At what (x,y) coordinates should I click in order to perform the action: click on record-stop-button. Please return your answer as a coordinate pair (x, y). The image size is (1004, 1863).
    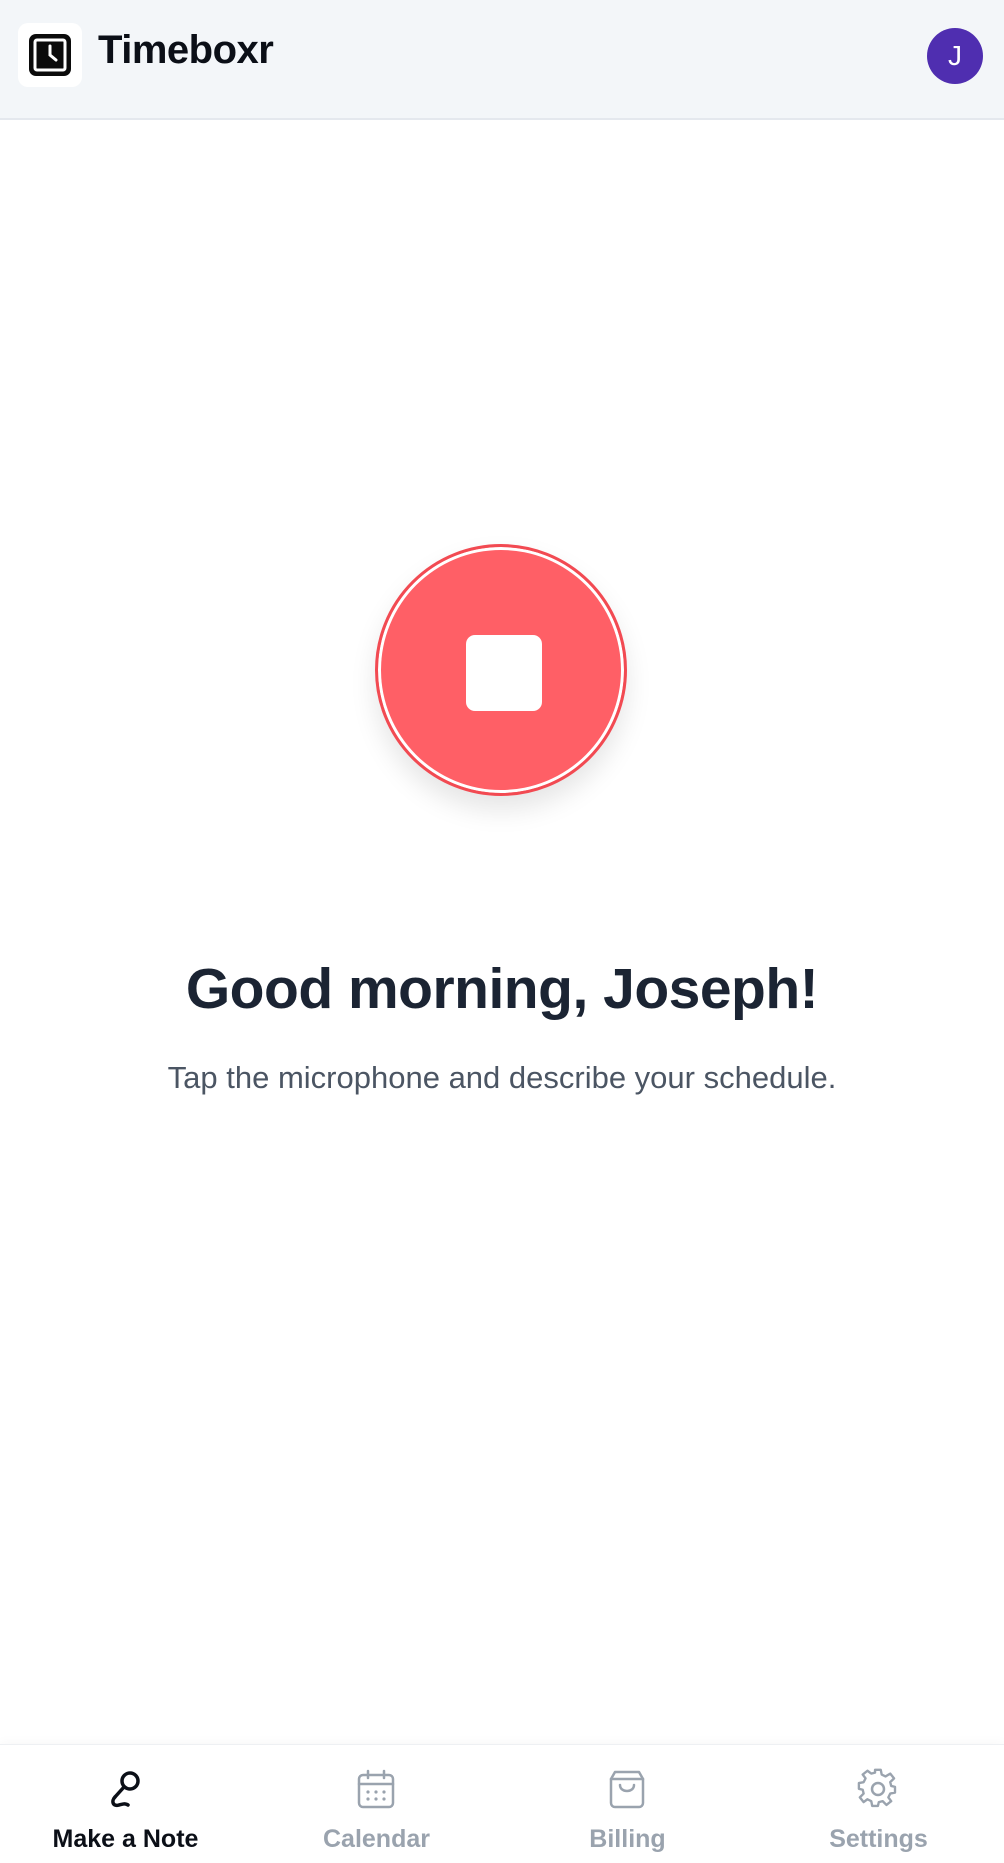
    Looking at the image, I should click on (501, 670).